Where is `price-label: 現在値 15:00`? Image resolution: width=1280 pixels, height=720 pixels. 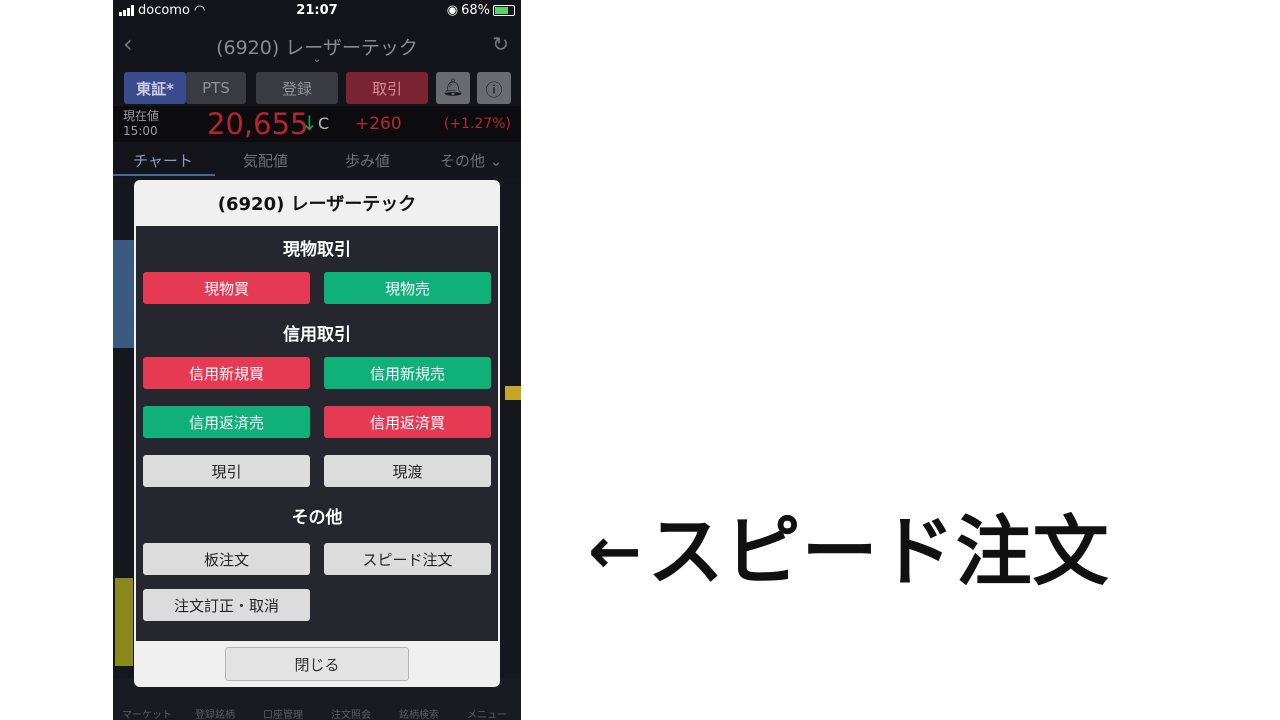
price-label: 現在値 15:00 is located at coordinates (141, 124).